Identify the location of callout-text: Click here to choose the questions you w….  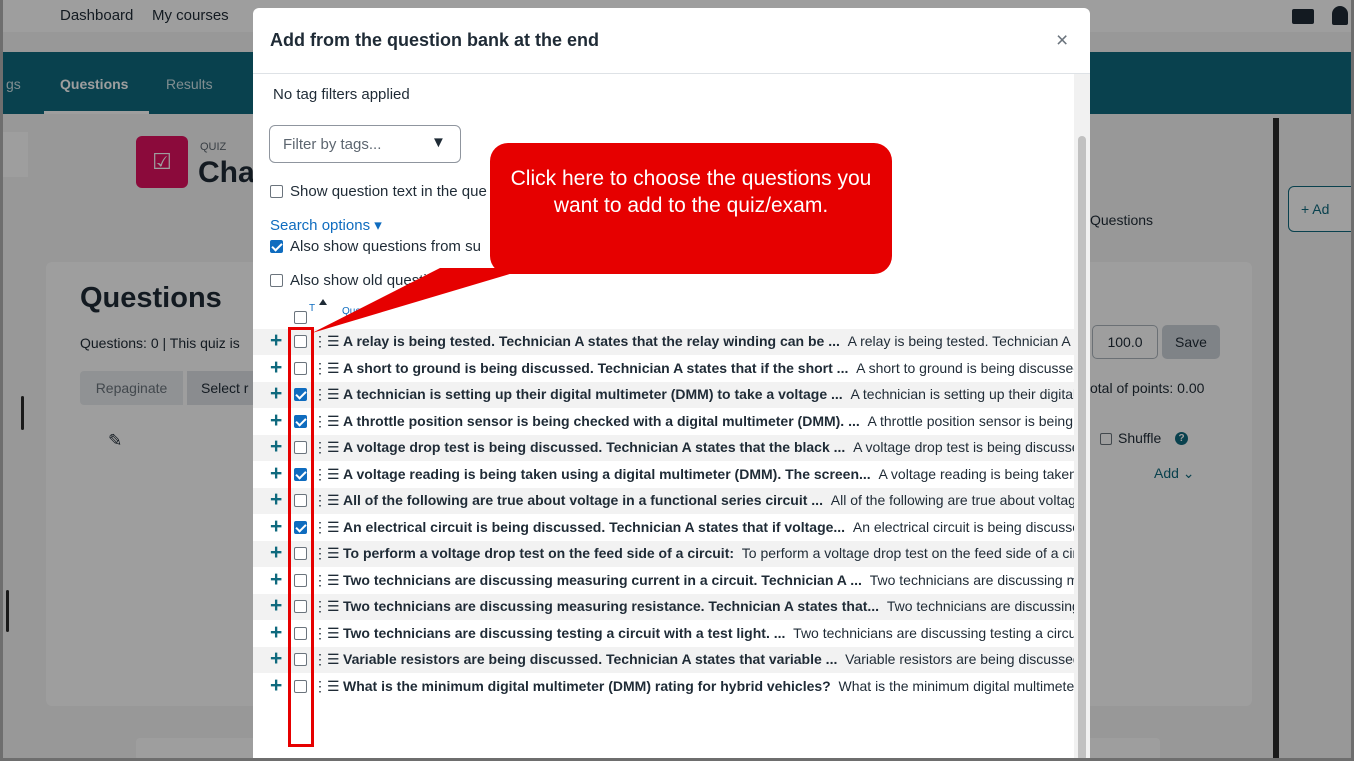
(691, 192).